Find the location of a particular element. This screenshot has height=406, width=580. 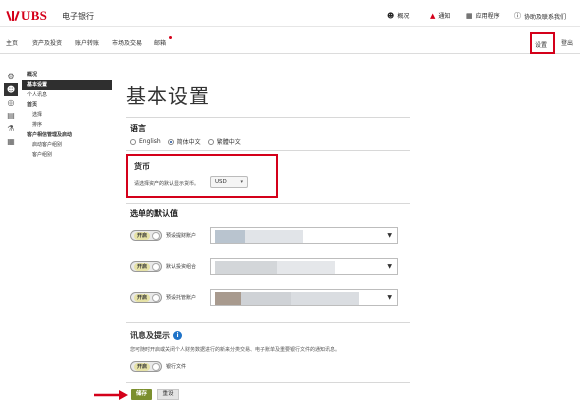

brand-name: UBS is located at coordinates (34, 15).